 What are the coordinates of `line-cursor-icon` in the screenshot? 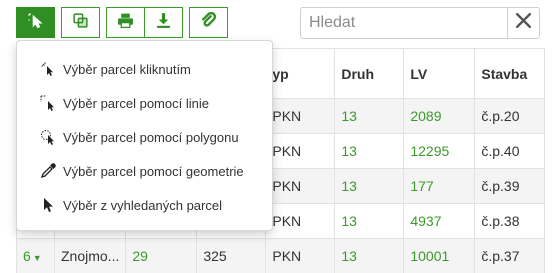 It's located at (48, 103).